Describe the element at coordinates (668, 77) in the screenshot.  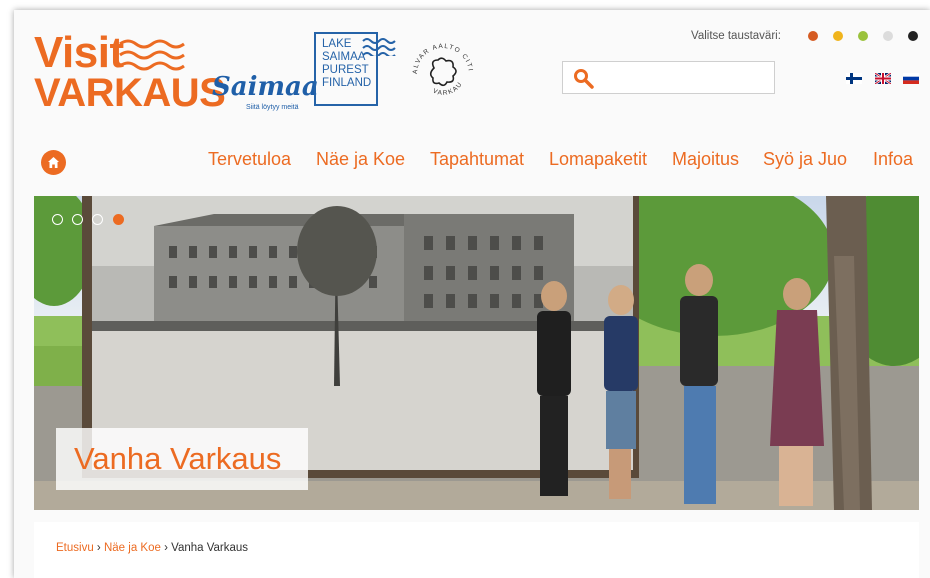
I see `search-box` at that location.